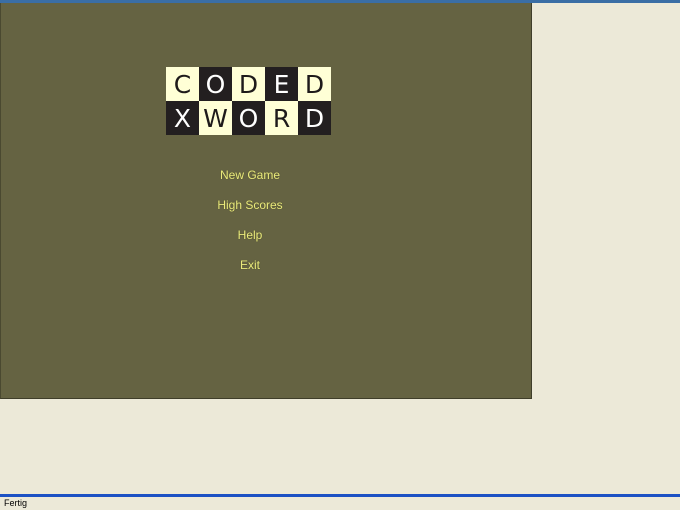  Describe the element at coordinates (250, 235) in the screenshot. I see `help-button: Help` at that location.